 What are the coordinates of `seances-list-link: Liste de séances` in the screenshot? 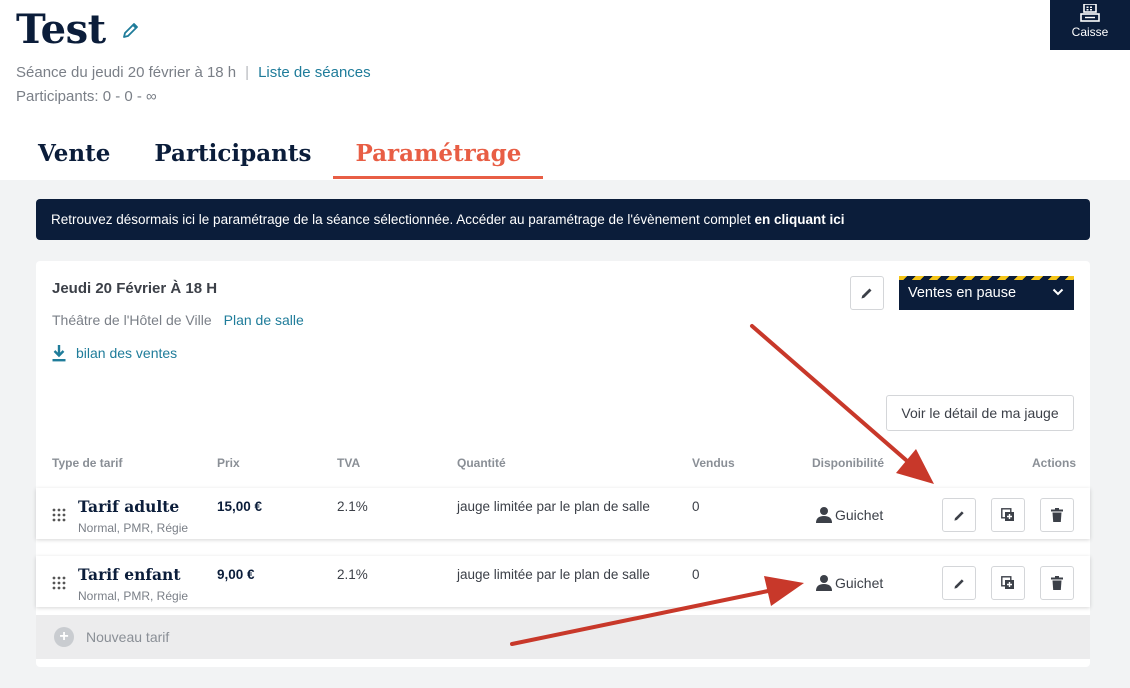 It's located at (314, 72).